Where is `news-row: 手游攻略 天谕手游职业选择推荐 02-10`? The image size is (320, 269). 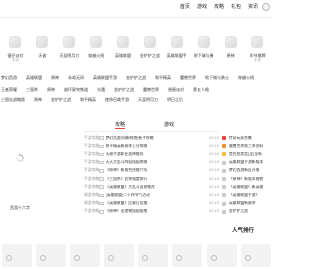 news-row: 手游攻略 天谕手游职业选择推荐 02-10 is located at coordinates (151, 154).